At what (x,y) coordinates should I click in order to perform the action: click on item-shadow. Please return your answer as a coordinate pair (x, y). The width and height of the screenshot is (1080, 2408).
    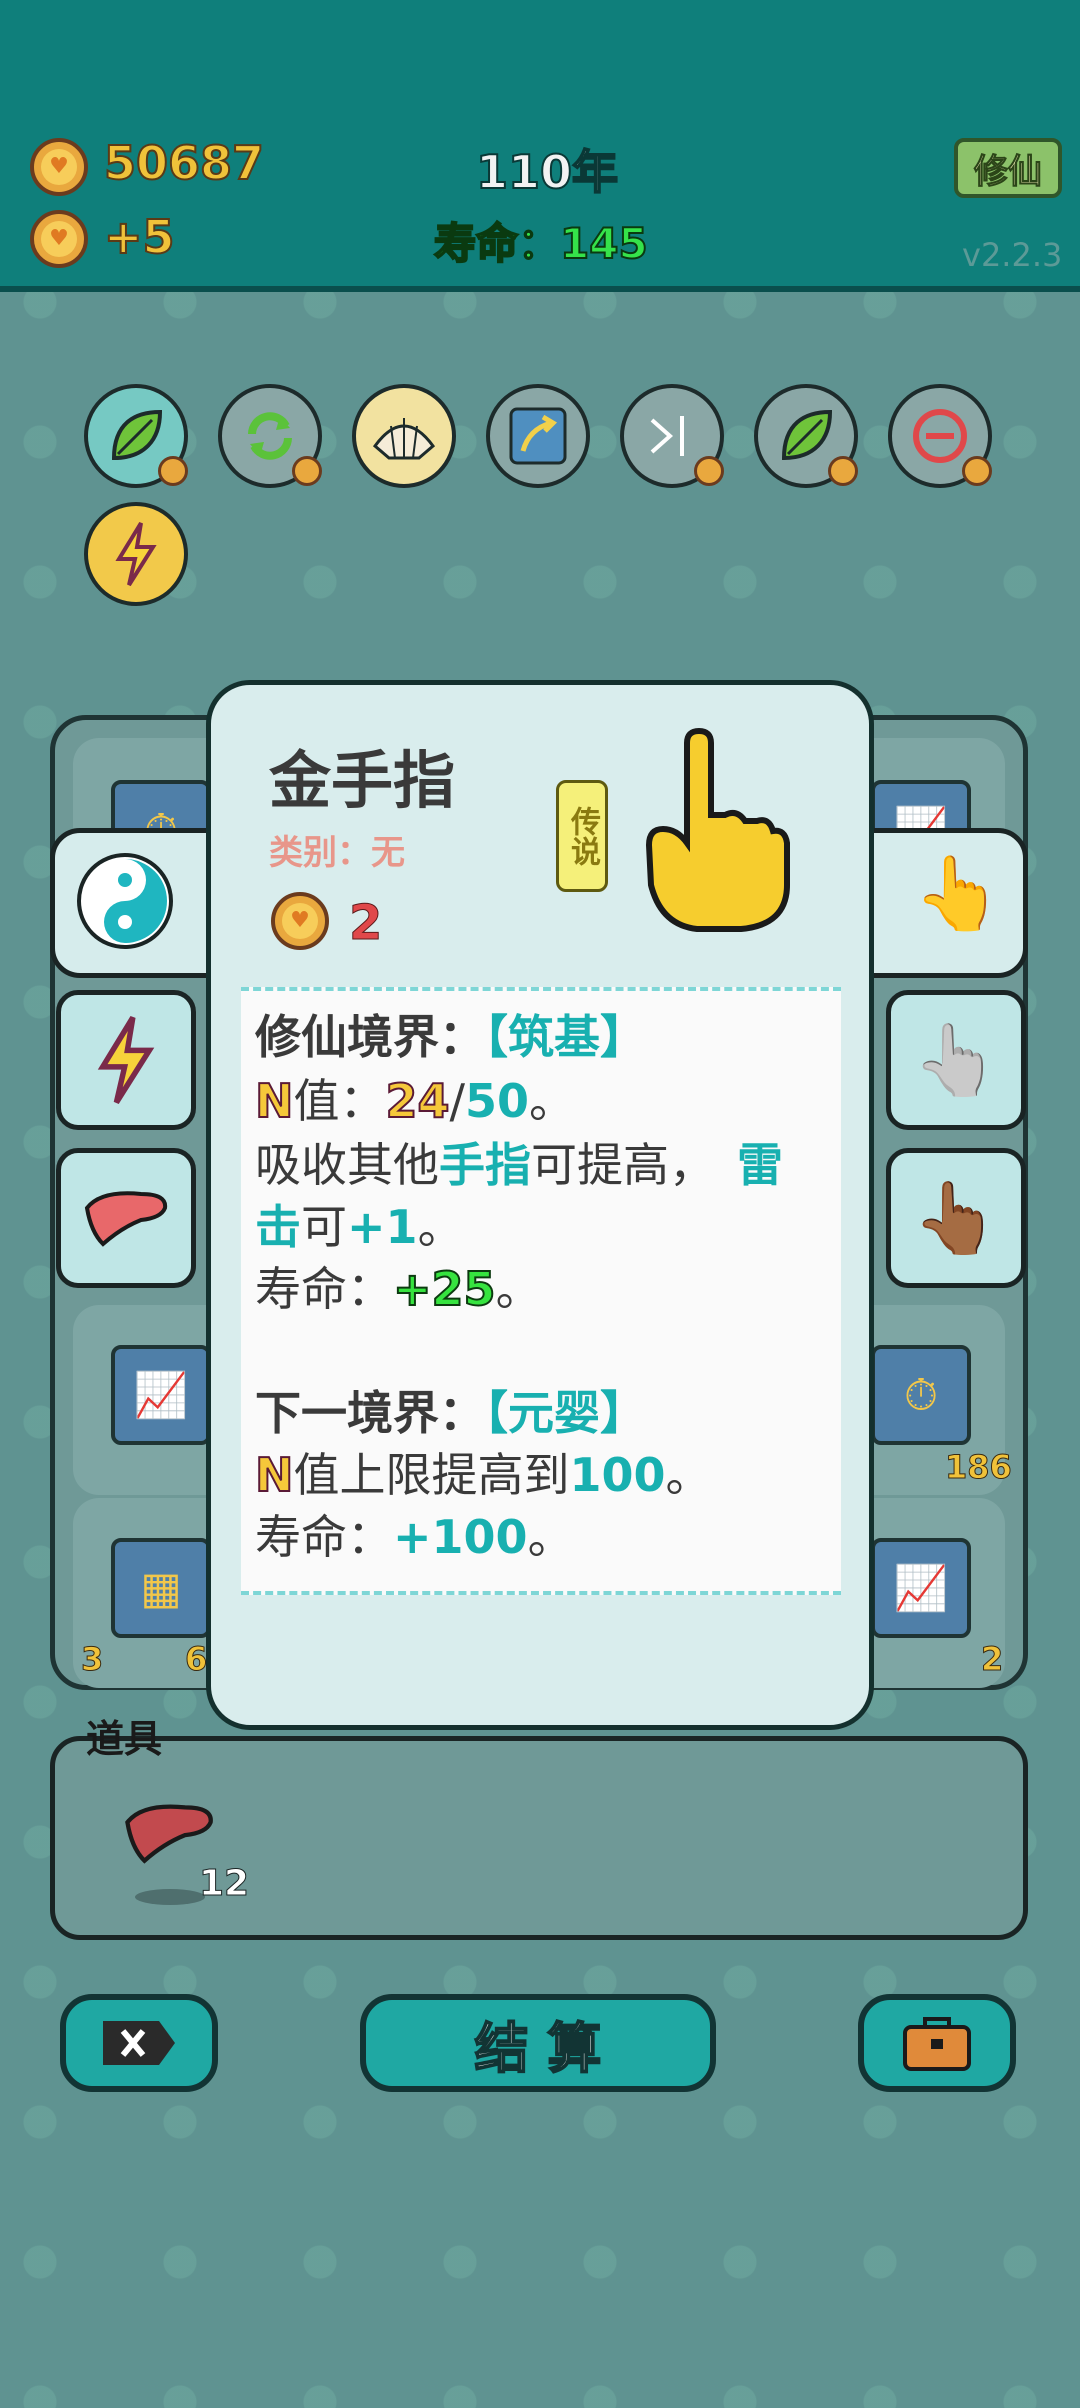
    Looking at the image, I should click on (170, 1897).